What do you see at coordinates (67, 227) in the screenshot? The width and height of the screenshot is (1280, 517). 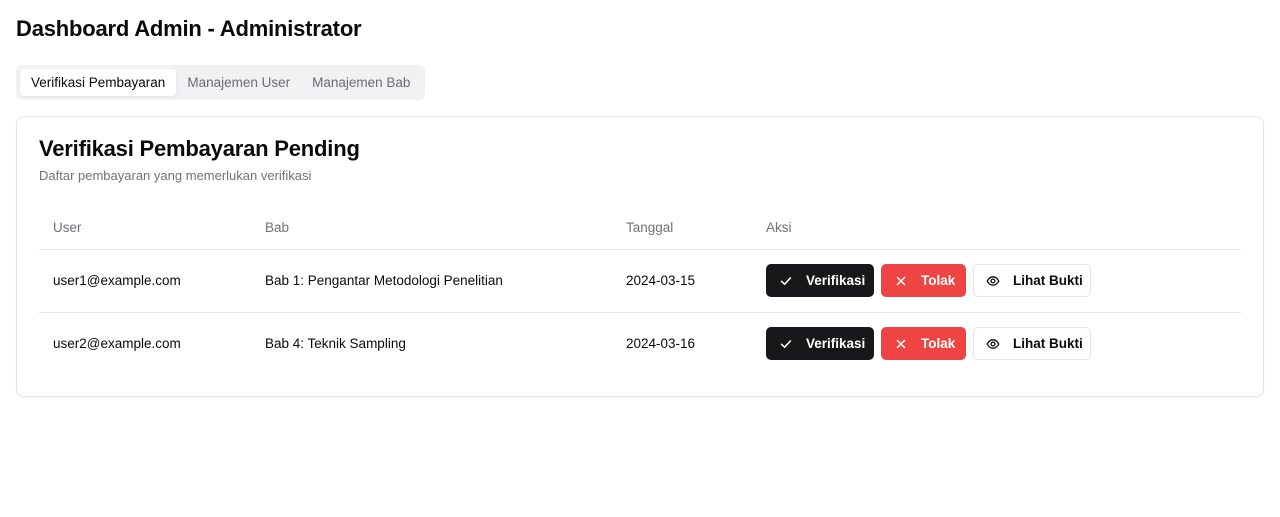 I see `column-header-user: User` at bounding box center [67, 227].